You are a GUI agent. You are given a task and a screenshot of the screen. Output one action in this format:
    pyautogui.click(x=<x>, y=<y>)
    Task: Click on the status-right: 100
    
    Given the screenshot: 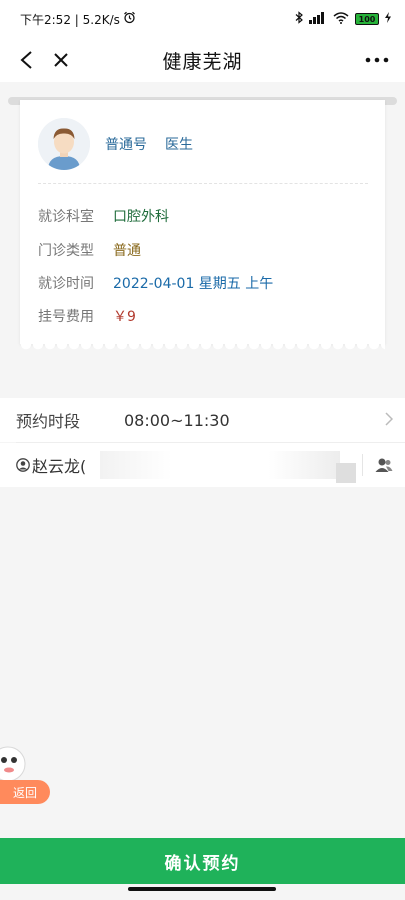 What is the action you would take?
    pyautogui.click(x=343, y=19)
    